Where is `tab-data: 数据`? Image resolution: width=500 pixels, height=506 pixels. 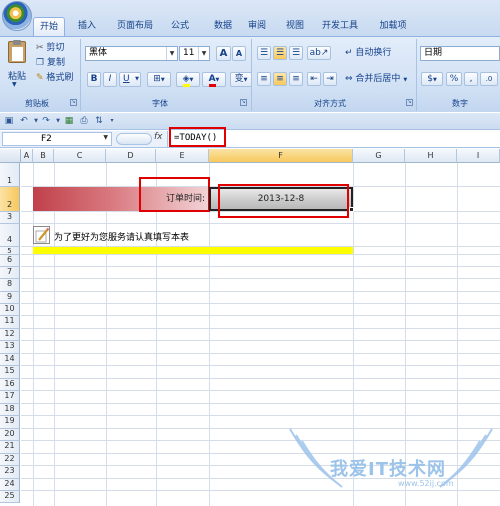 tab-data: 数据 is located at coordinates (223, 26).